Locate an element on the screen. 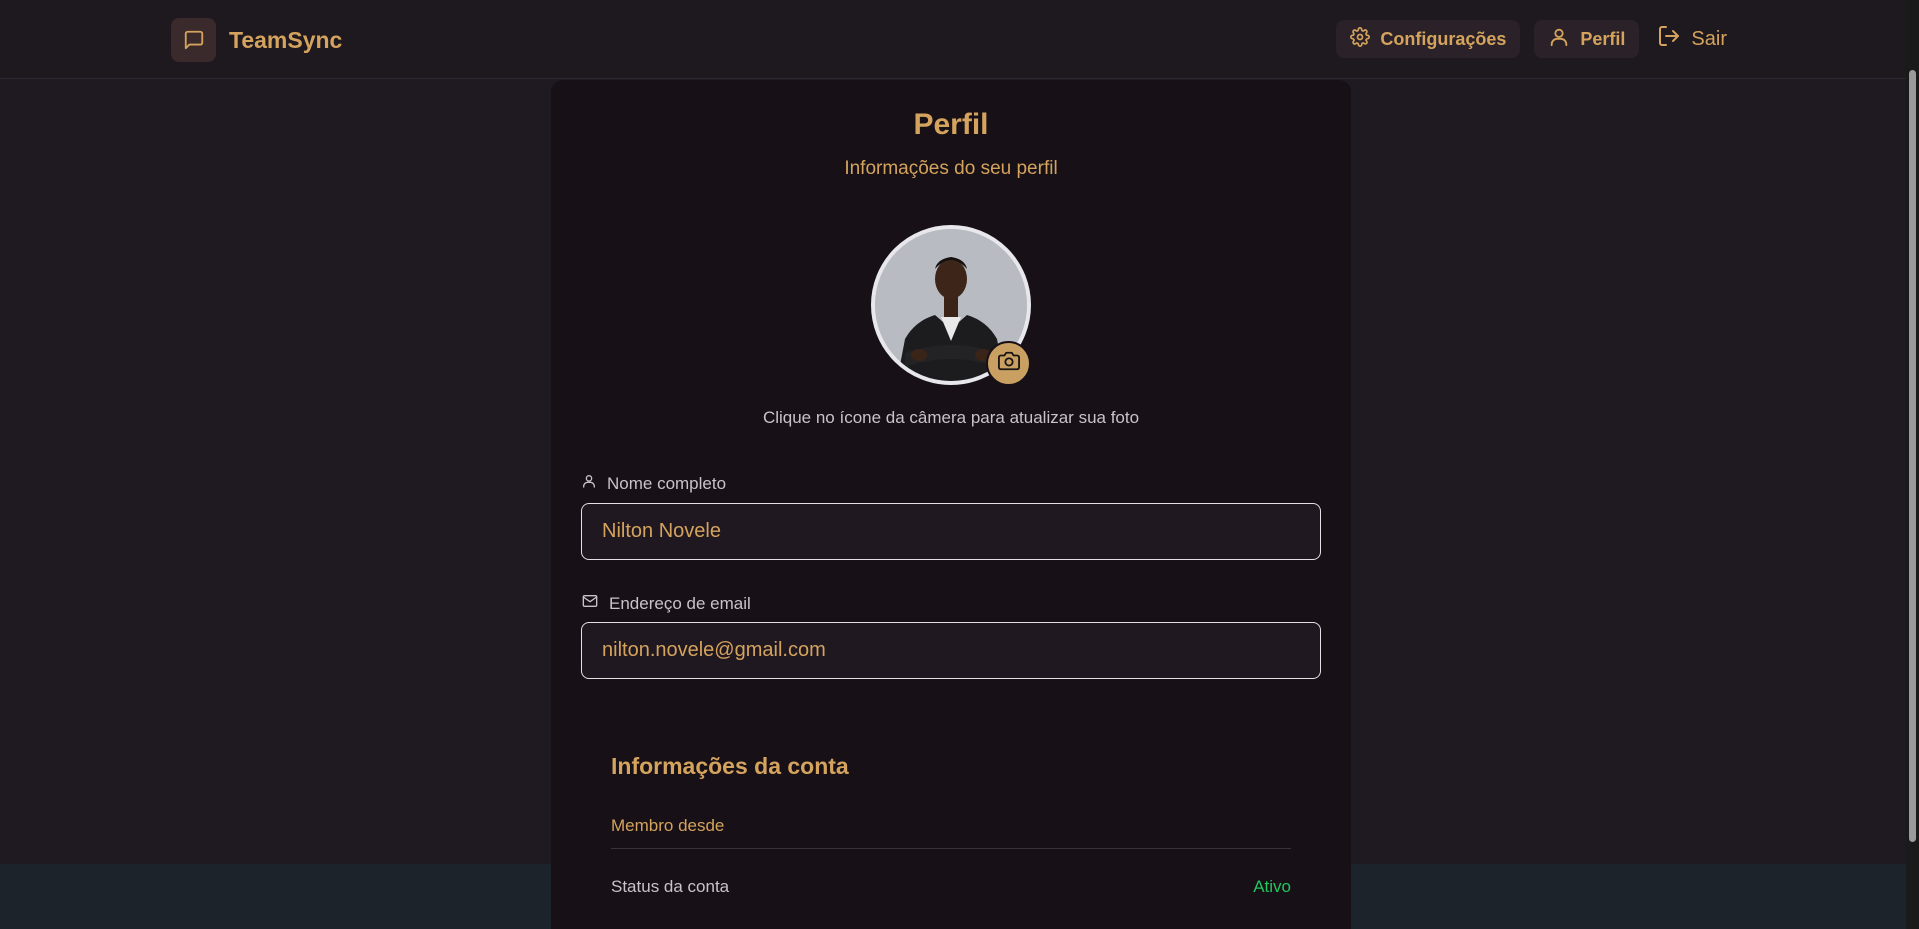  divider is located at coordinates (951, 848).